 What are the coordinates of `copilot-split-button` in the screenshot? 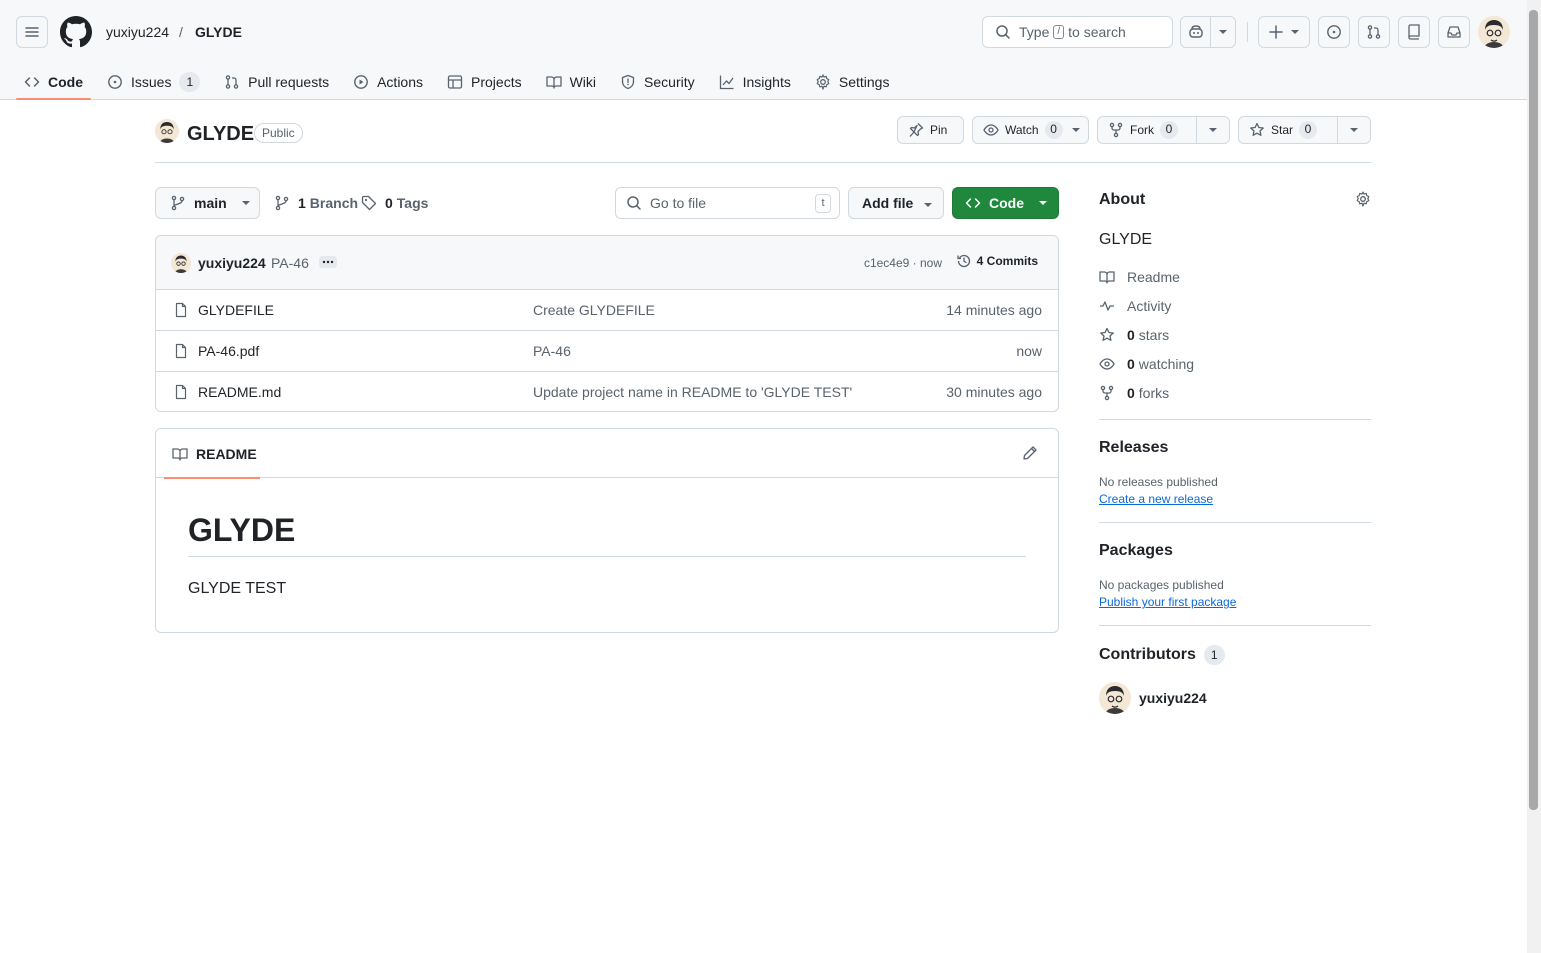 It's located at (1208, 32).